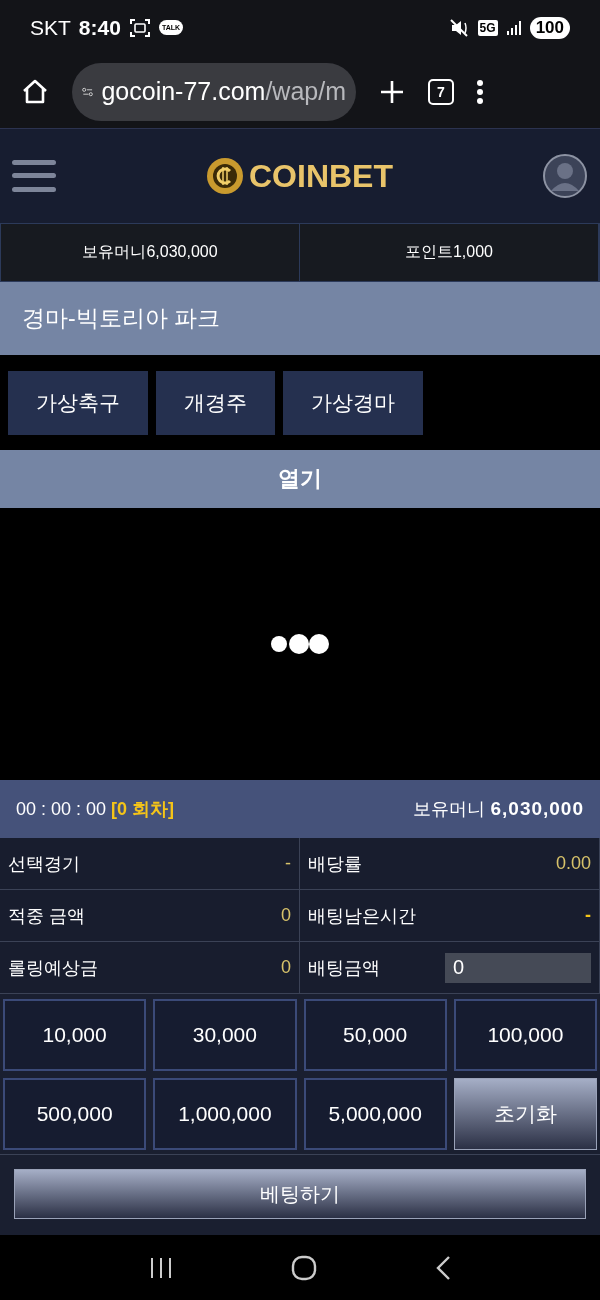 The height and width of the screenshot is (1300, 600). What do you see at coordinates (225, 1035) in the screenshot?
I see `amount-button: 30,000` at bounding box center [225, 1035].